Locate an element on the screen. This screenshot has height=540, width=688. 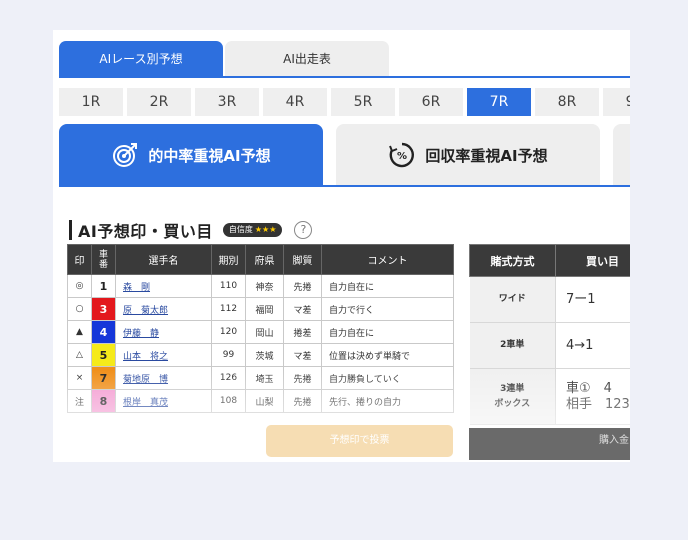
help-icon: ? is located at coordinates (303, 230).